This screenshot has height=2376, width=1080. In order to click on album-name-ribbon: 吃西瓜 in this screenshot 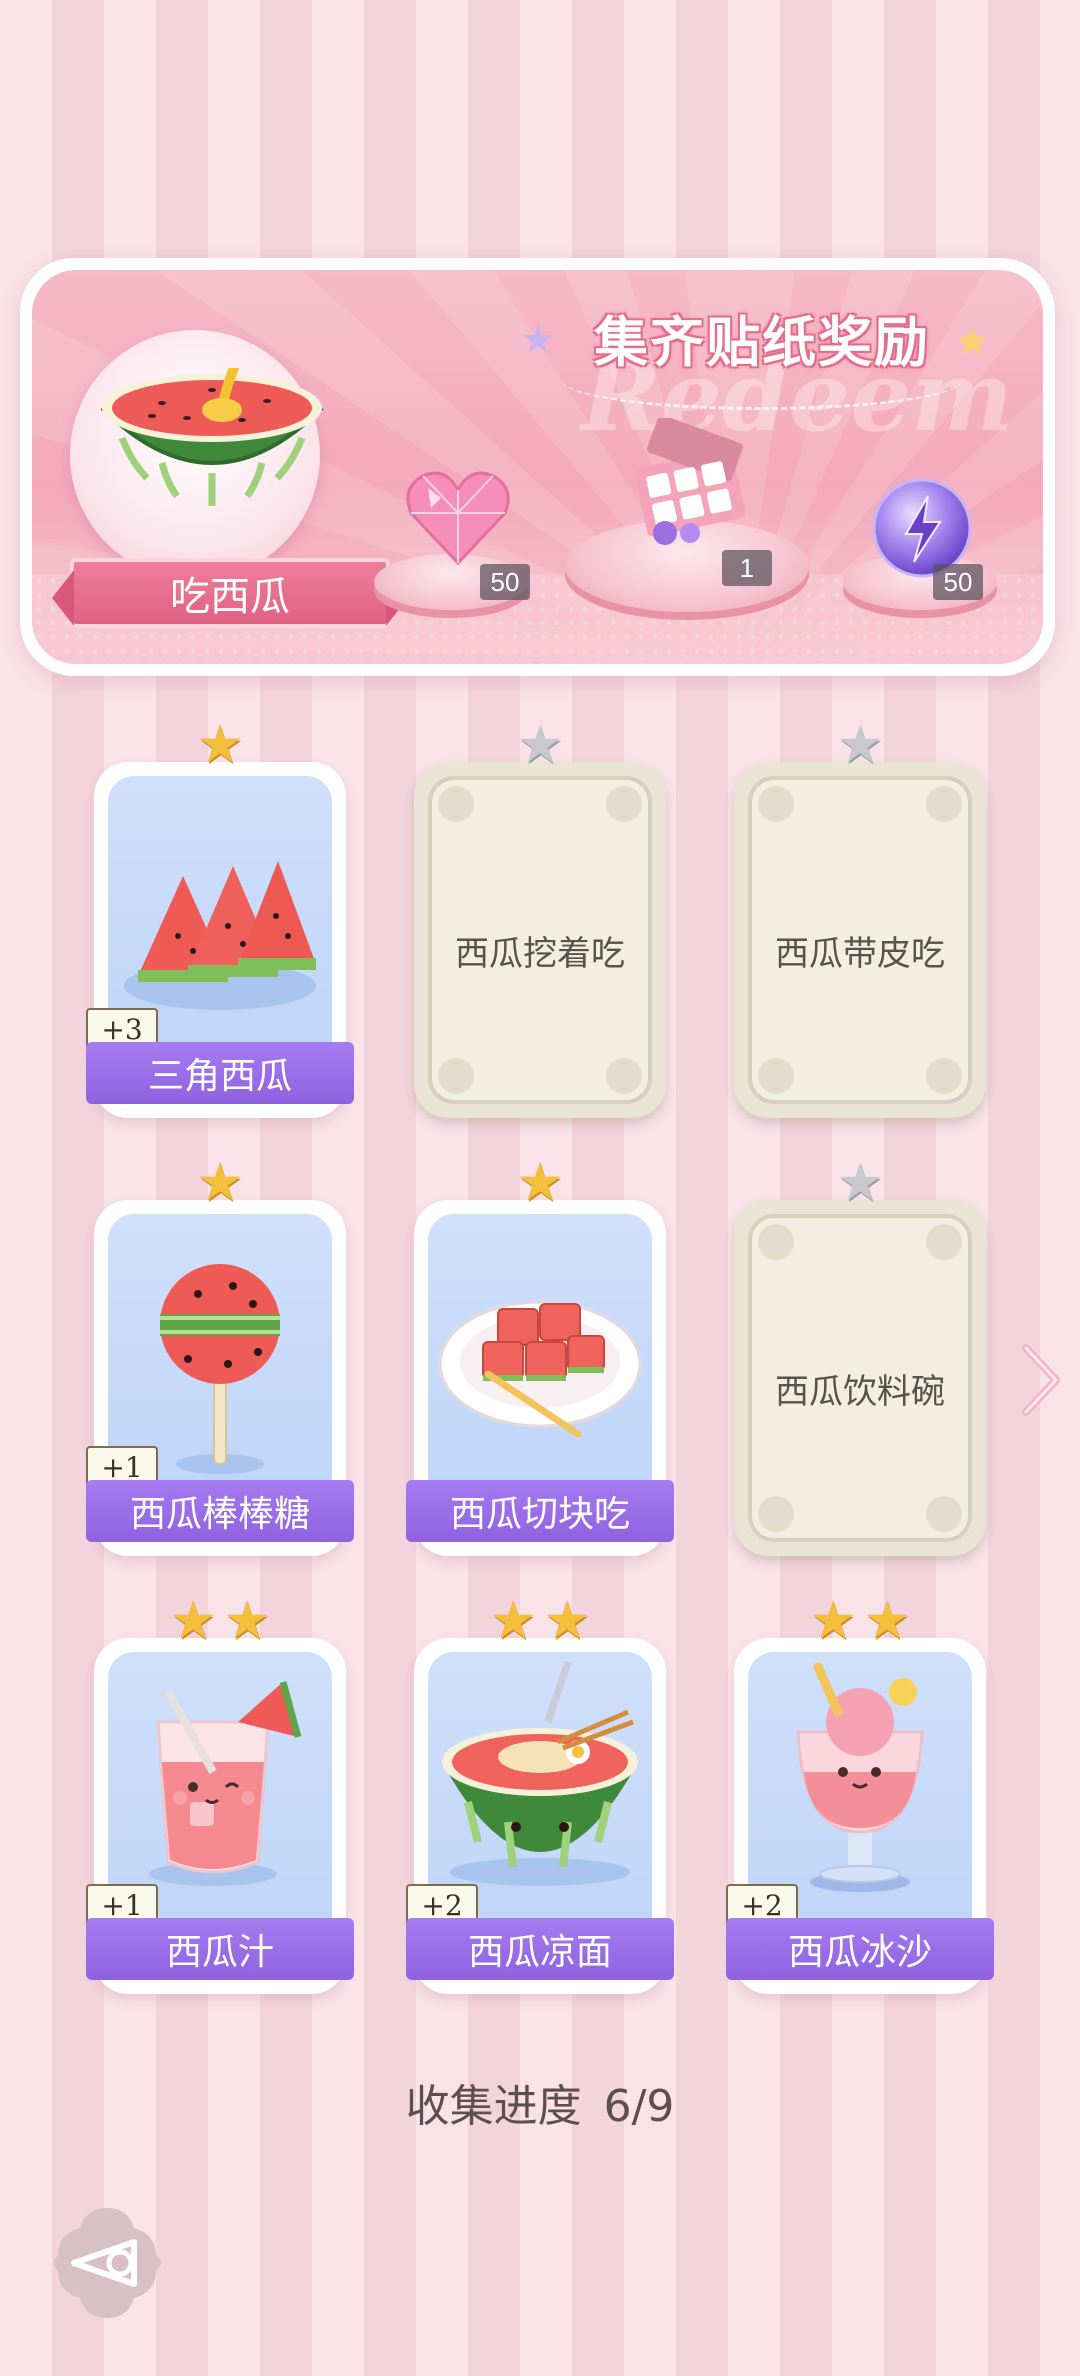, I will do `click(230, 593)`.